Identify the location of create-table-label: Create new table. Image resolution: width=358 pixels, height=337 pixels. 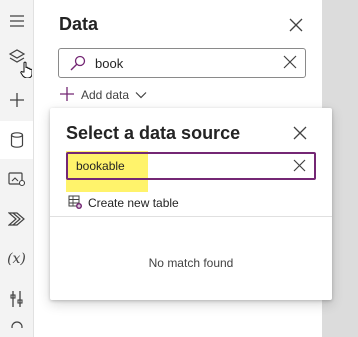
(133, 203).